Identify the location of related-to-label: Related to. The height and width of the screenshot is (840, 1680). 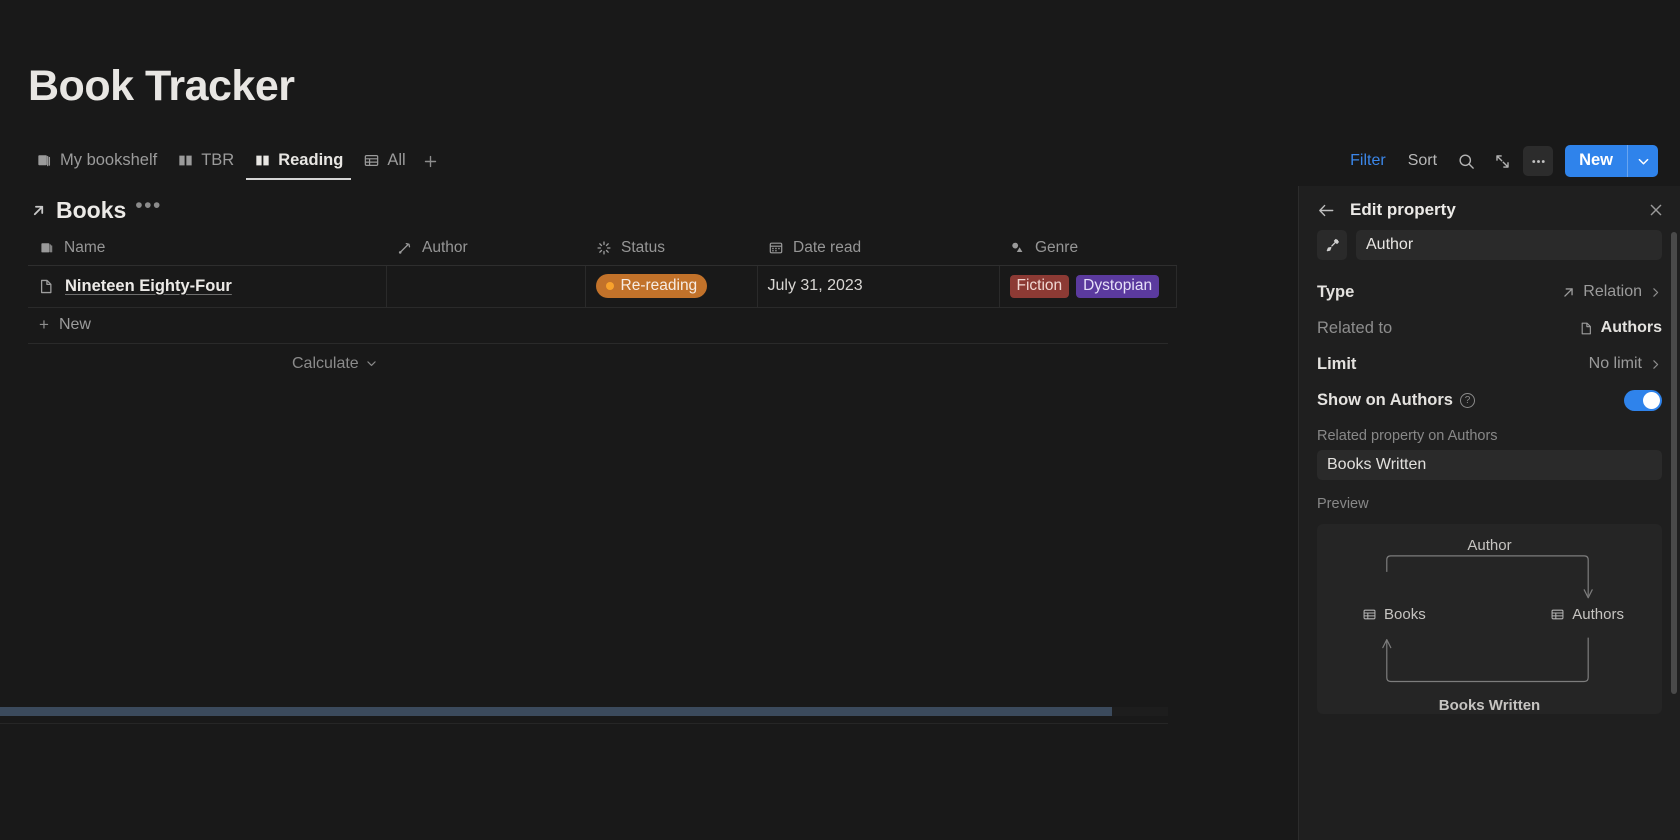
(1355, 327).